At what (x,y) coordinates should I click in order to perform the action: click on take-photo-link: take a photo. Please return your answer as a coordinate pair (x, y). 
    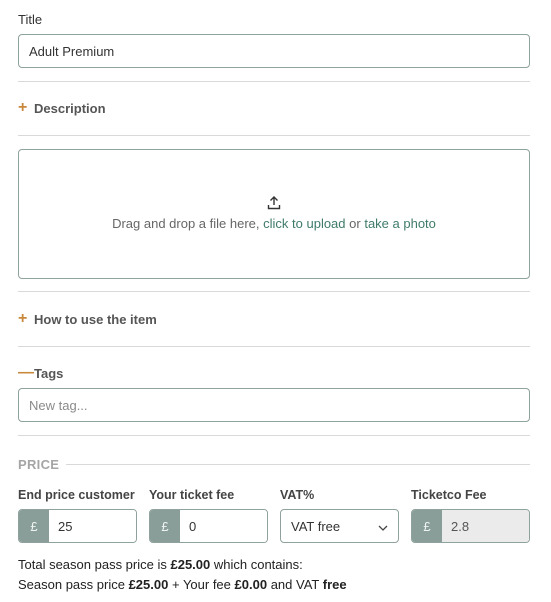
    Looking at the image, I should click on (400, 223).